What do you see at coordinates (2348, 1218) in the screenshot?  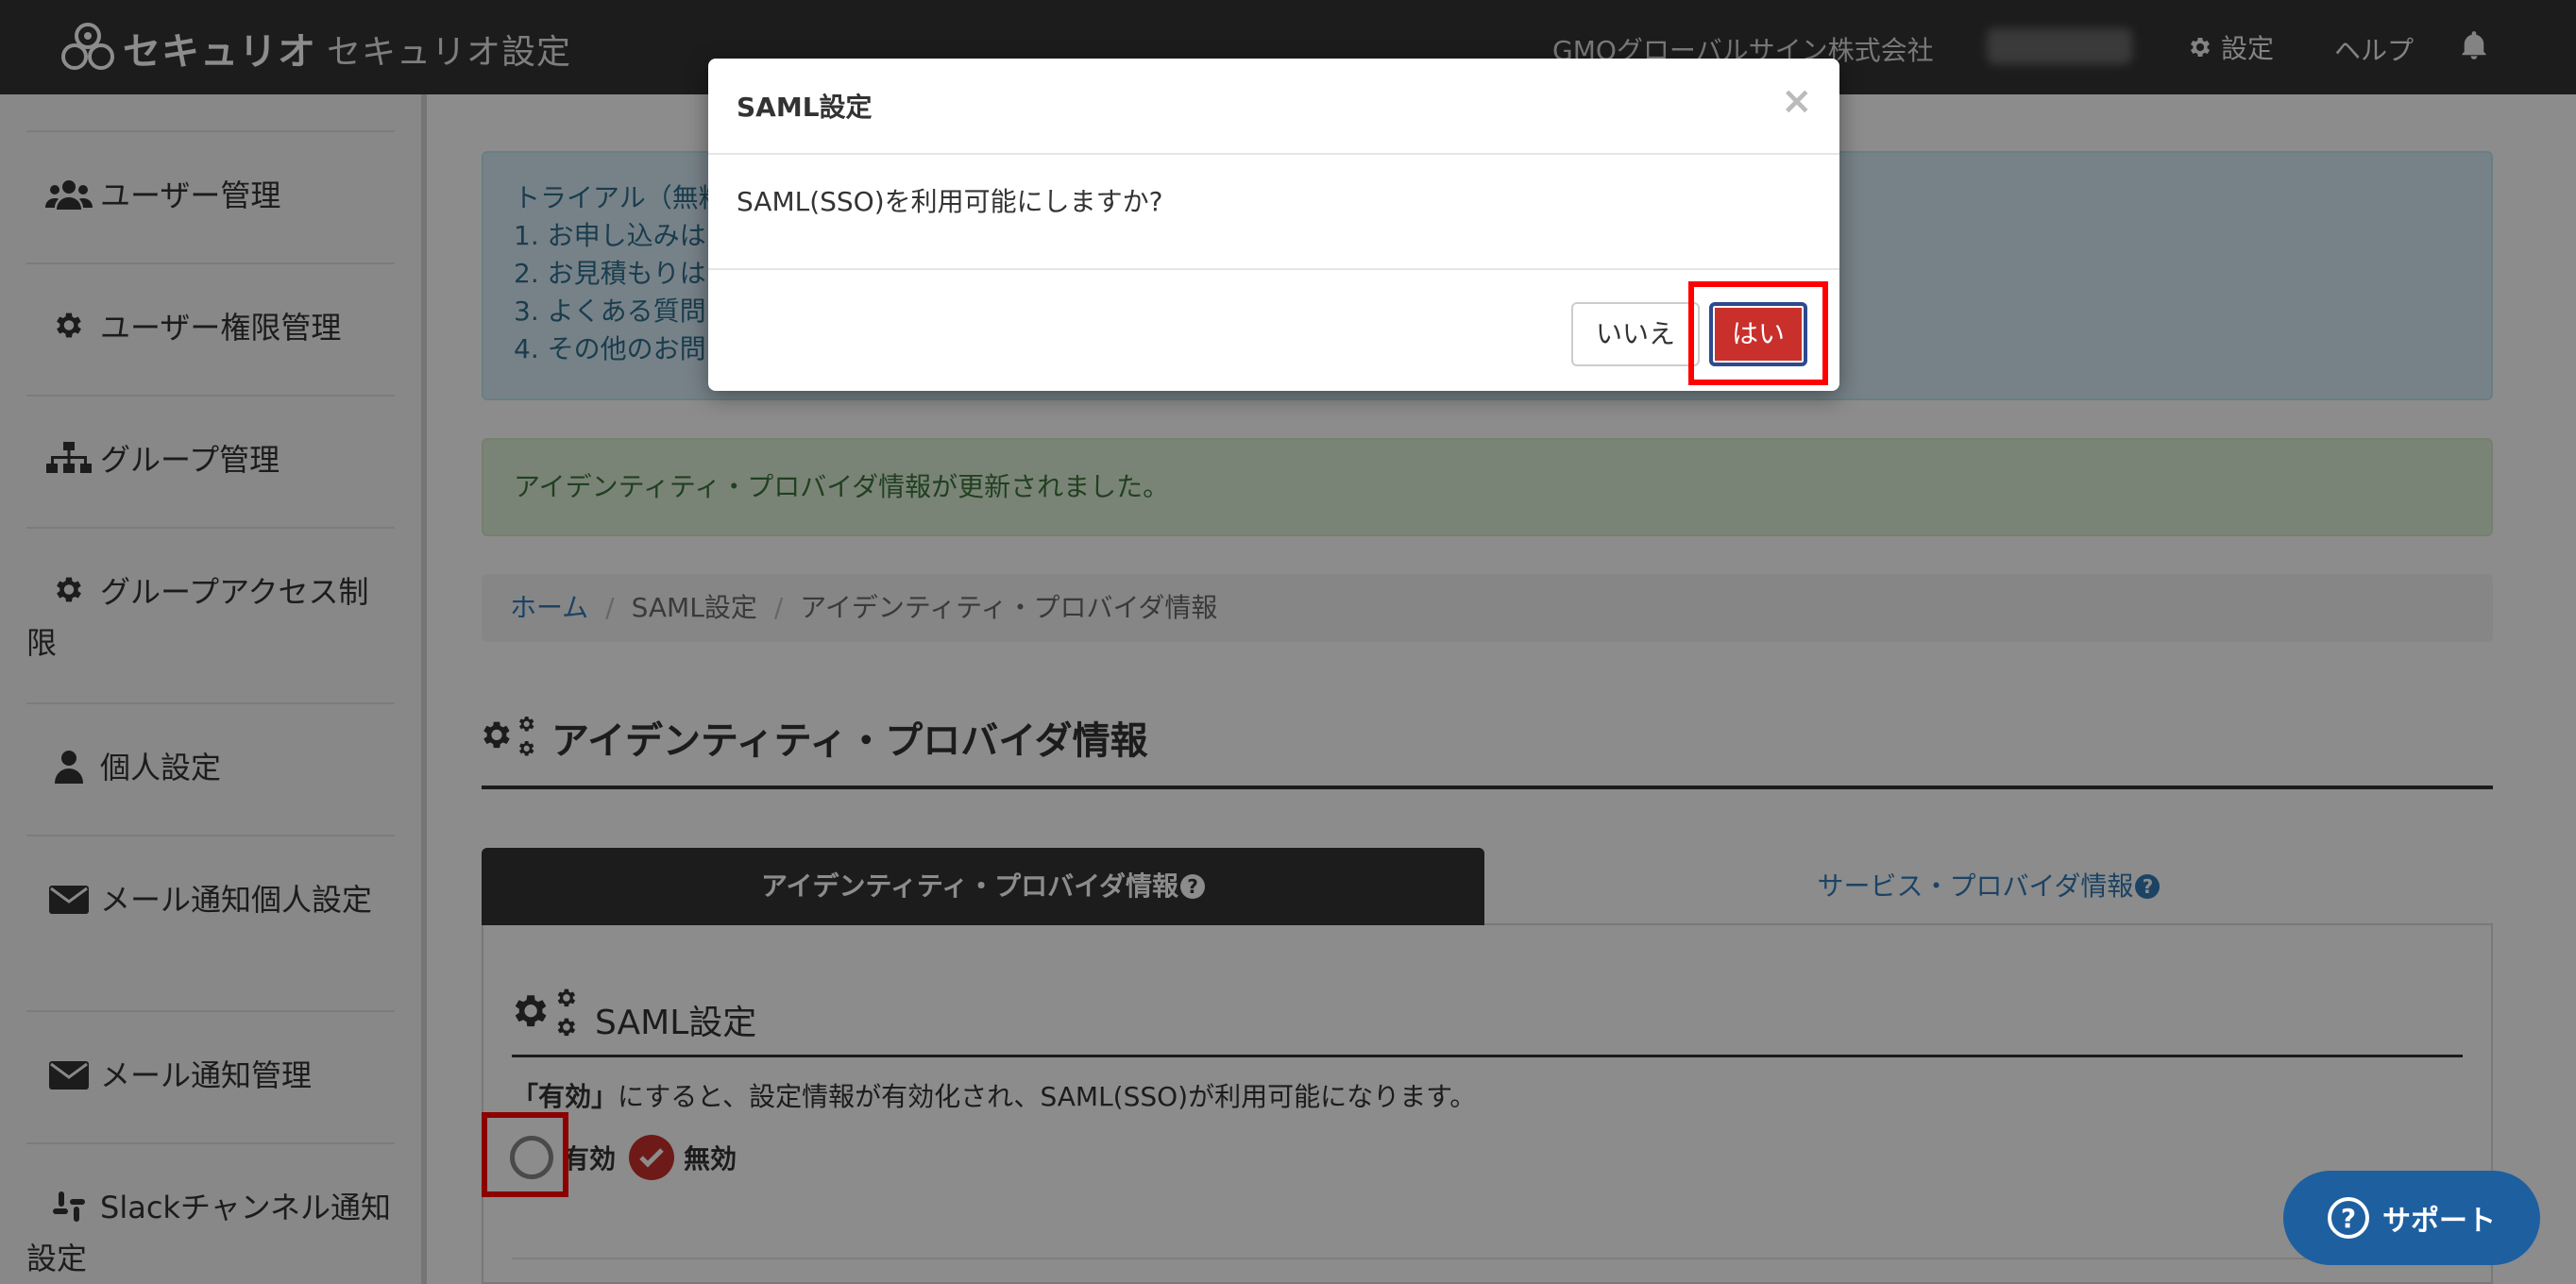 I see `question-icon: ?` at bounding box center [2348, 1218].